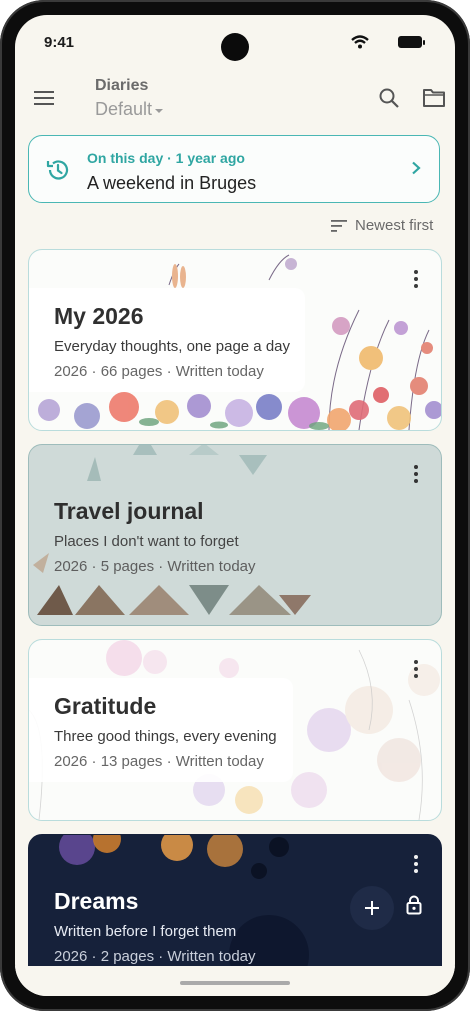  I want to click on add-page-button, so click(372, 908).